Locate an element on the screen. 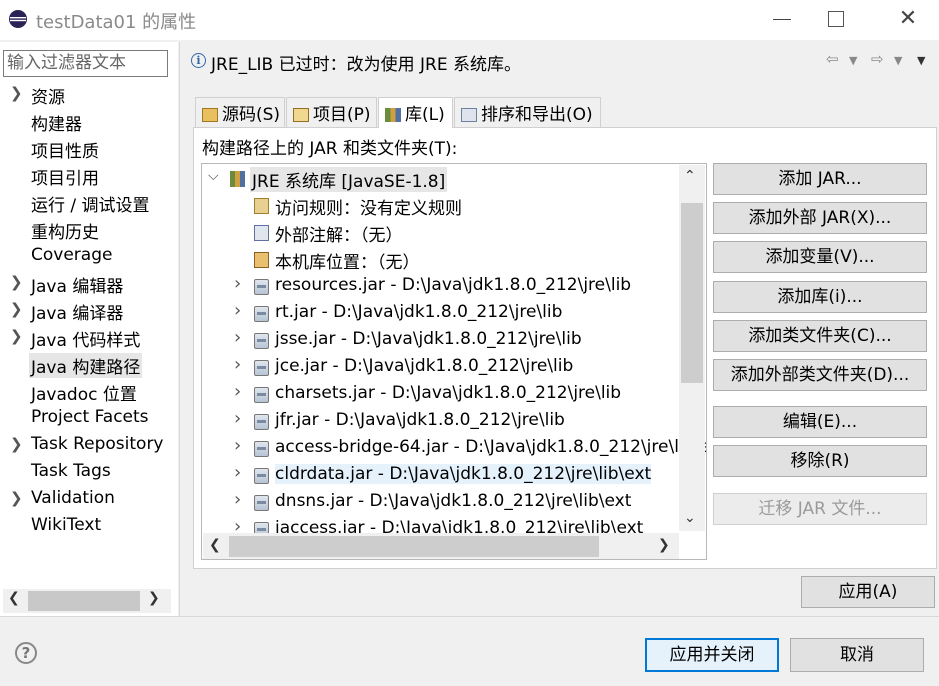 The image size is (939, 686). library-icon is located at coordinates (393, 115).